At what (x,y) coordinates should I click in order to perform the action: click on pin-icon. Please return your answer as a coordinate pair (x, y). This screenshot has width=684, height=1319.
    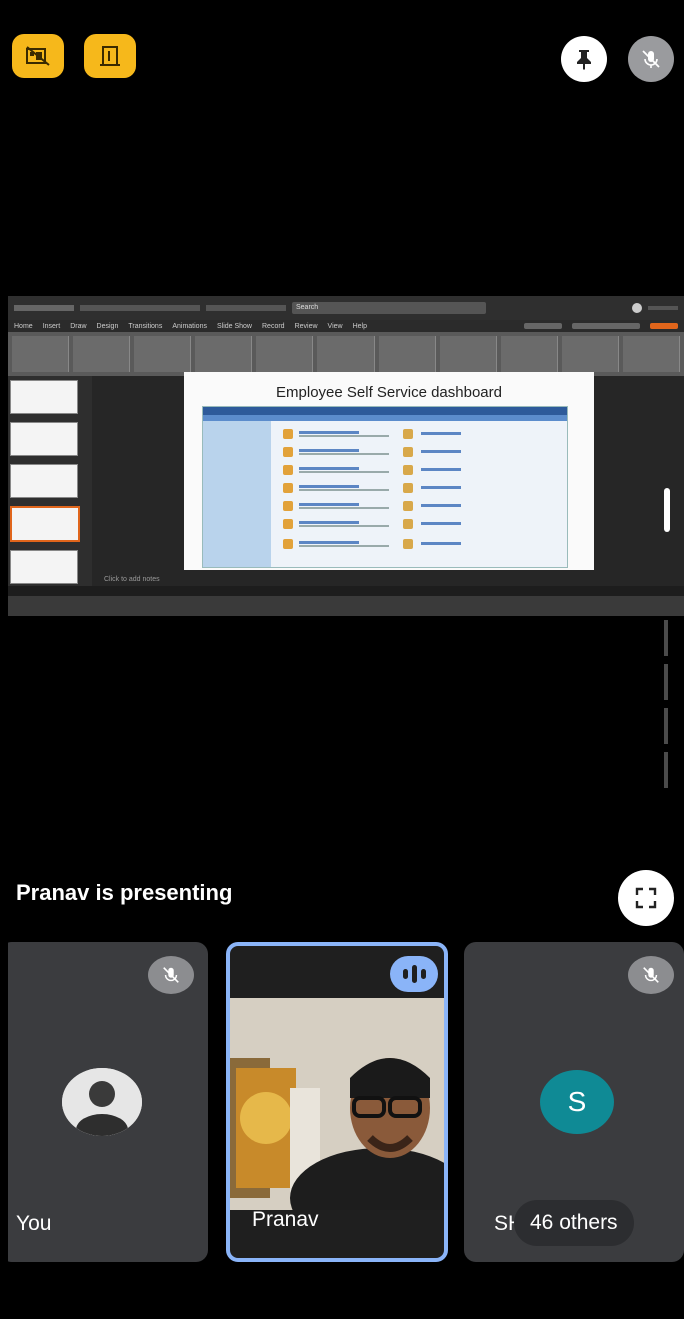
    Looking at the image, I should click on (584, 60).